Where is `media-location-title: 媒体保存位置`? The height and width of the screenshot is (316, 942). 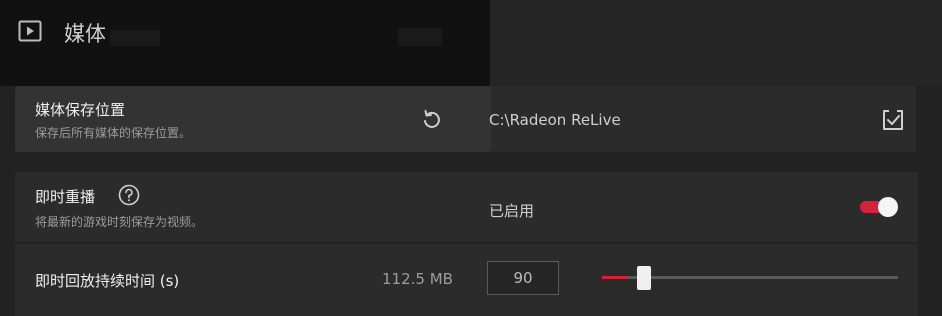 media-location-title: 媒体保存位置 is located at coordinates (80, 110).